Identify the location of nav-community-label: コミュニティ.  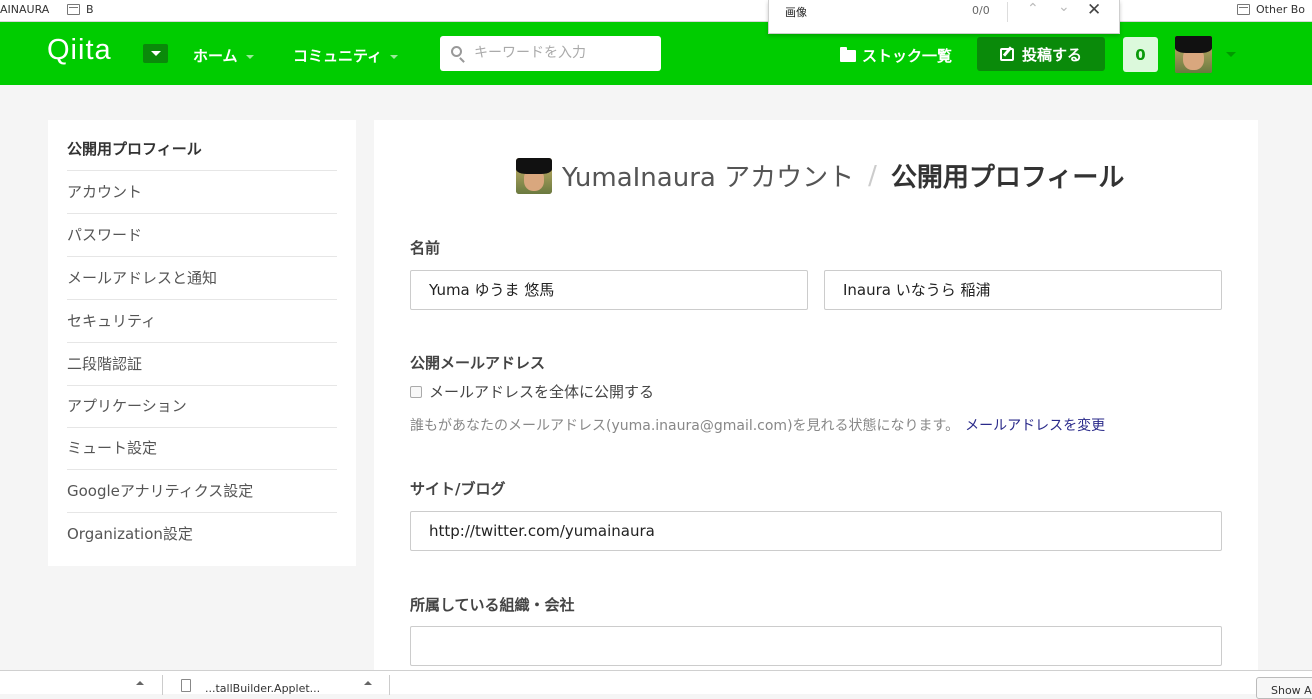
(338, 56).